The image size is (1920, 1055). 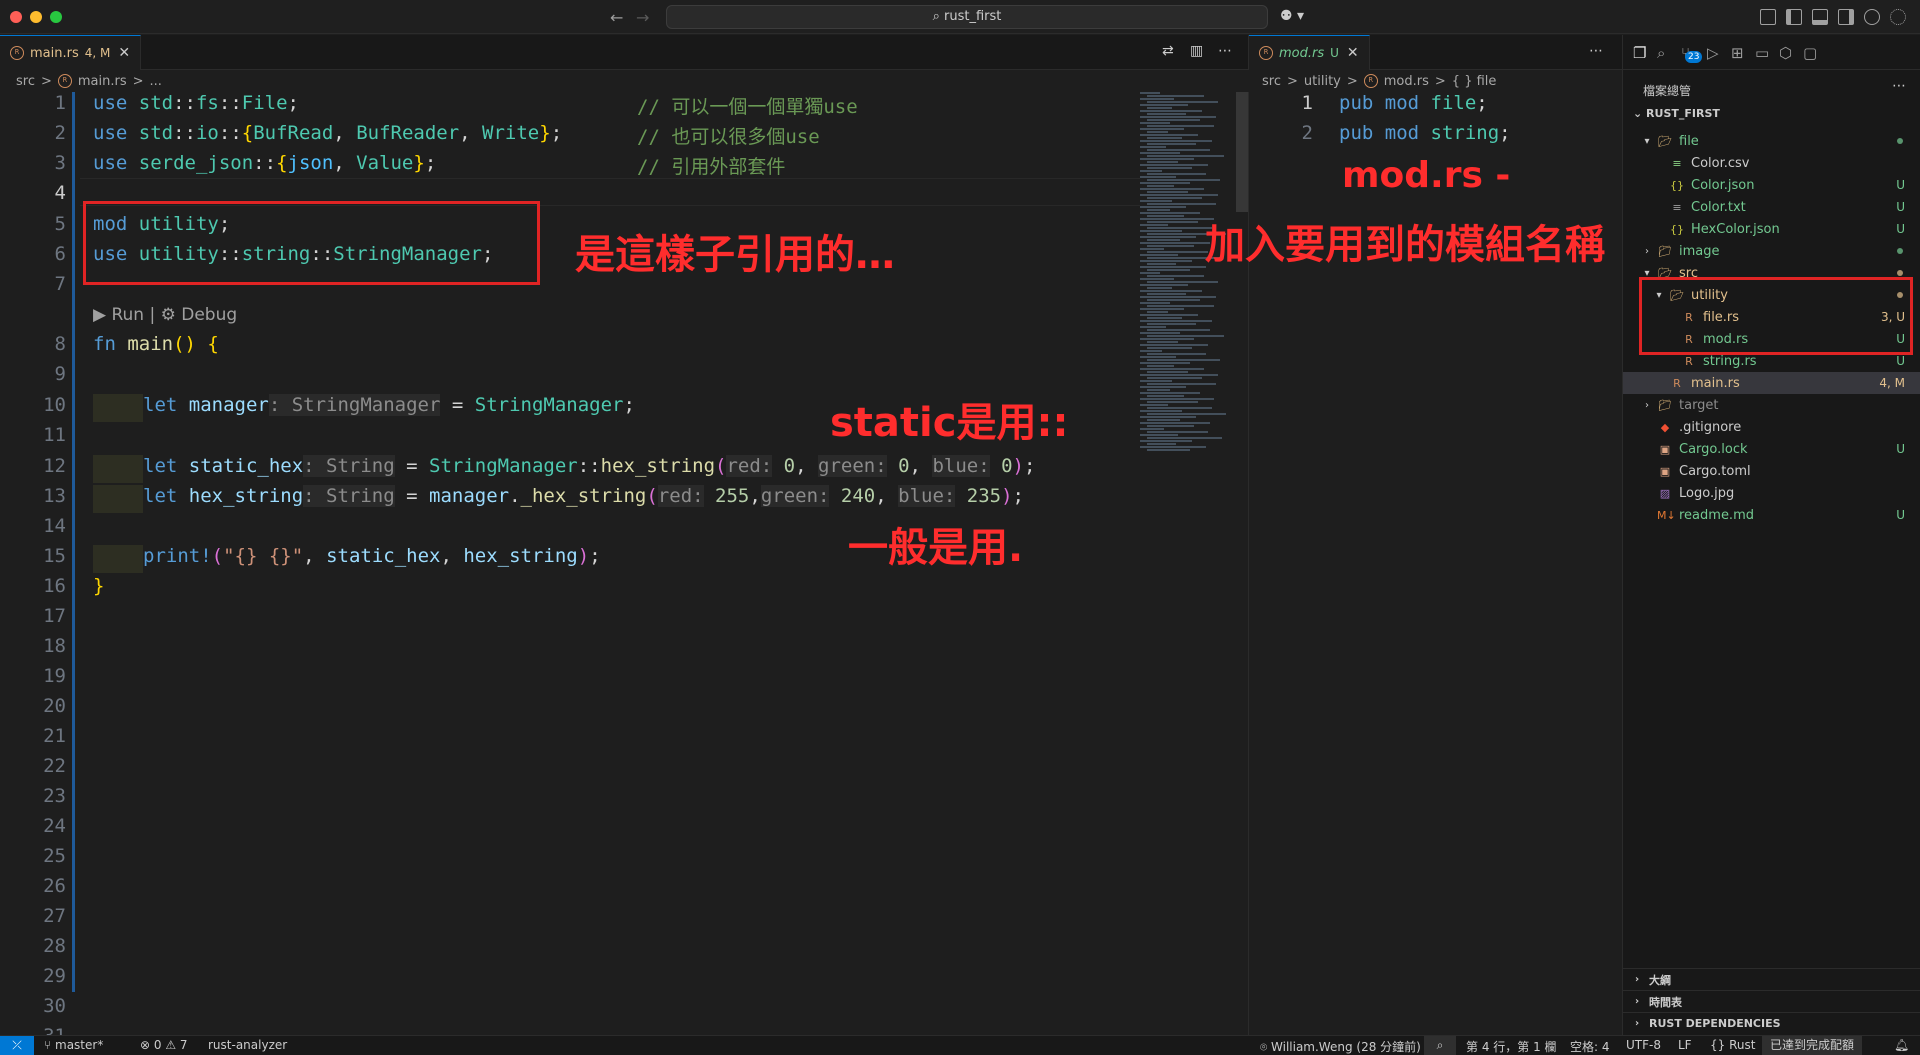 I want to click on git-modified-gutter, so click(x=73, y=542).